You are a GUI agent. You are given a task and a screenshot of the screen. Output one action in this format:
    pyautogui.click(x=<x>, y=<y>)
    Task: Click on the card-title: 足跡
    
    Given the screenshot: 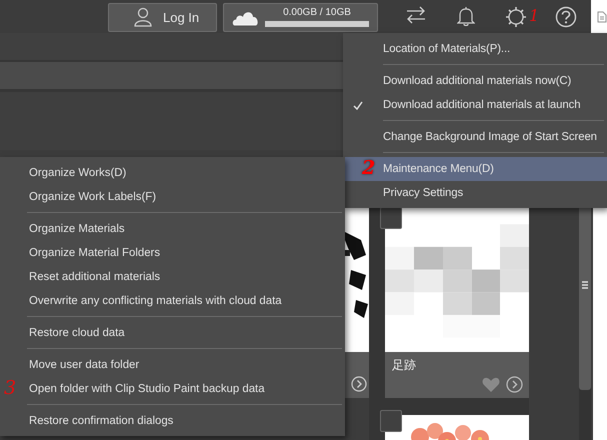 What is the action you would take?
    pyautogui.click(x=404, y=365)
    